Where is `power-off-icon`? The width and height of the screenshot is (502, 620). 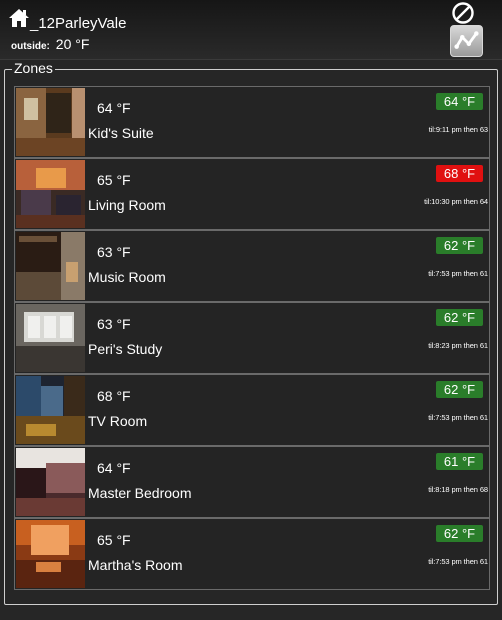 power-off-icon is located at coordinates (463, 13).